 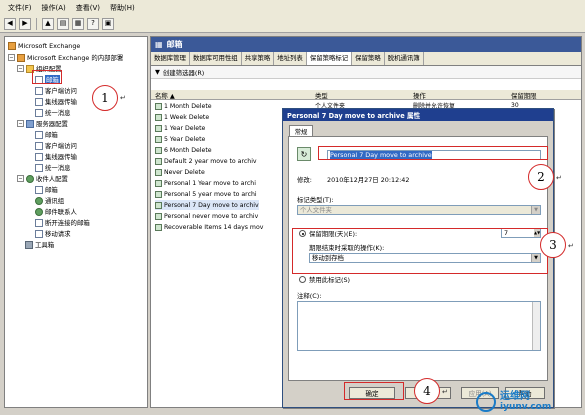 I want to click on create-filter-button: ▼ 创建筛选器(R), so click(x=366, y=72).